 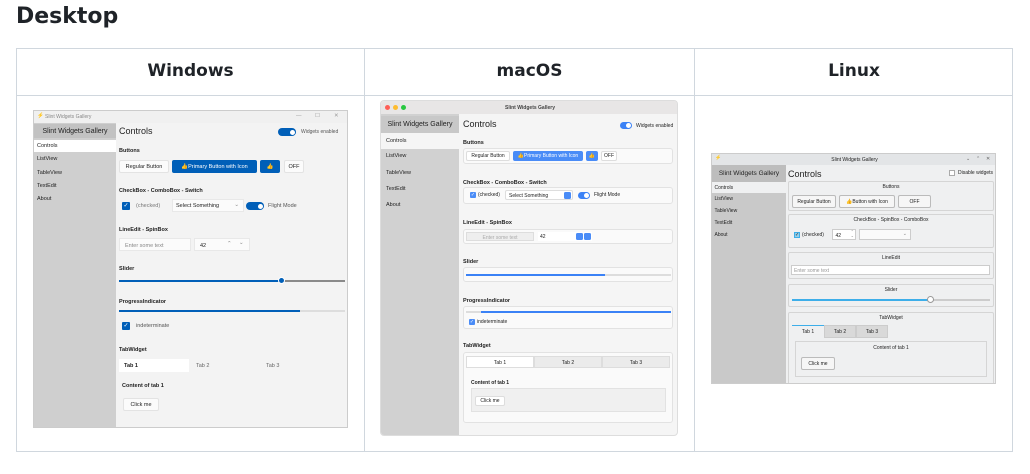 I want to click on minimize-icon: —, so click(x=299, y=116).